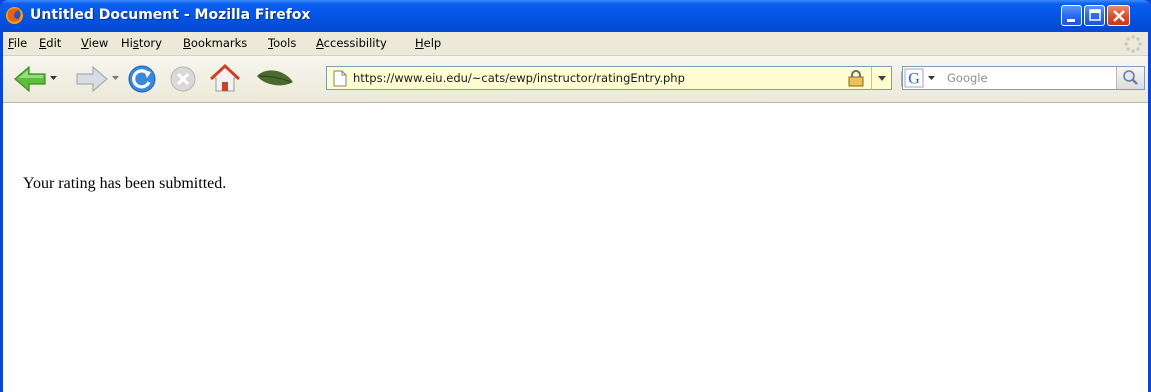 The height and width of the screenshot is (392, 1151). I want to click on search-box: G, so click(1023, 78).